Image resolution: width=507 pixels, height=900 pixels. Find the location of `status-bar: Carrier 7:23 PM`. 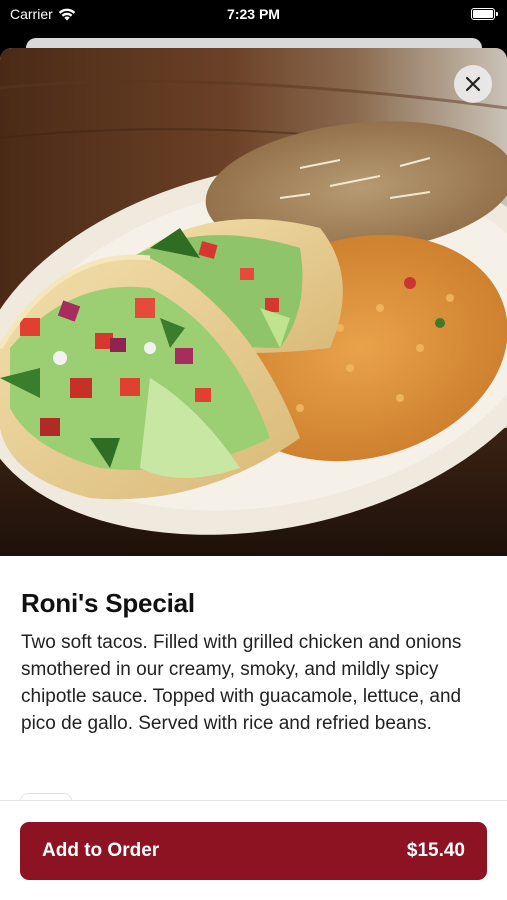

status-bar: Carrier 7:23 PM is located at coordinates (253, 15).